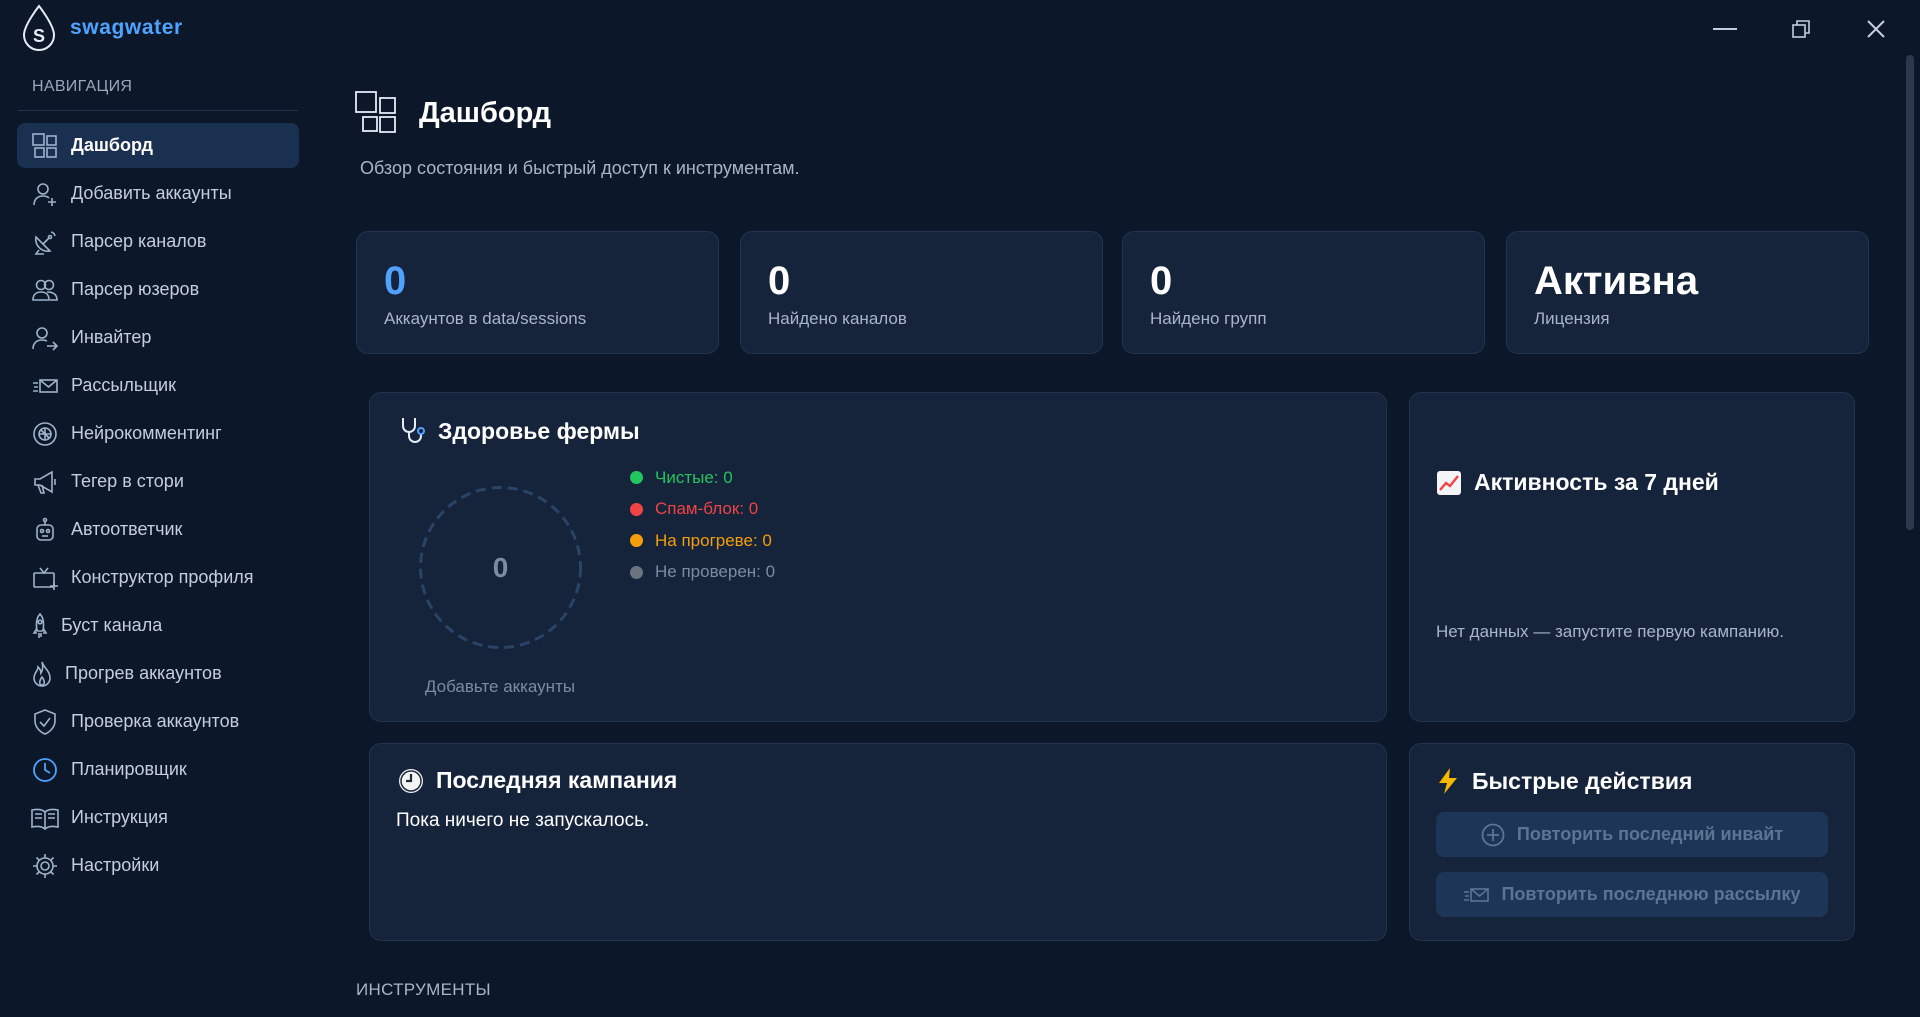 The width and height of the screenshot is (1920, 1017). I want to click on sidebar-item-scheduler: Планировщик, so click(158, 769).